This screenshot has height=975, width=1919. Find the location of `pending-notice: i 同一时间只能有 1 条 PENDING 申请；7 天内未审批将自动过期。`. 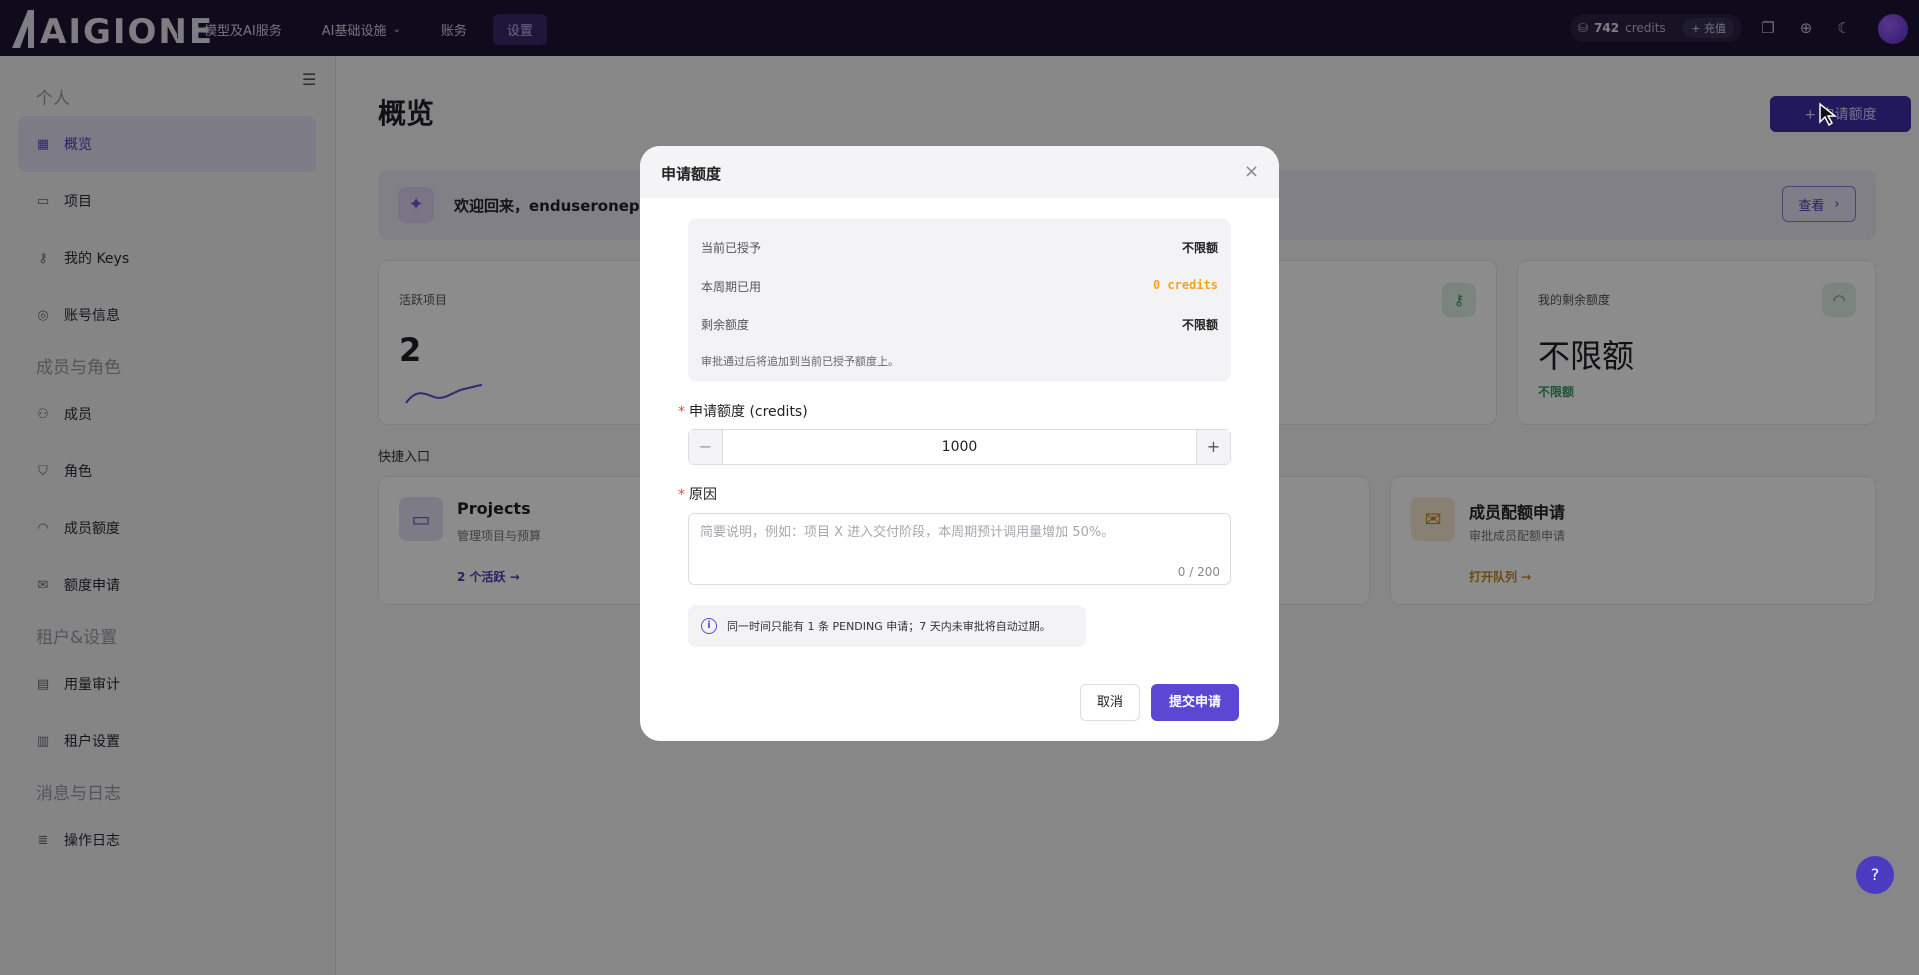

pending-notice: i 同一时间只能有 1 条 PENDING 申请；7 天内未审批将自动过期。 is located at coordinates (887, 626).